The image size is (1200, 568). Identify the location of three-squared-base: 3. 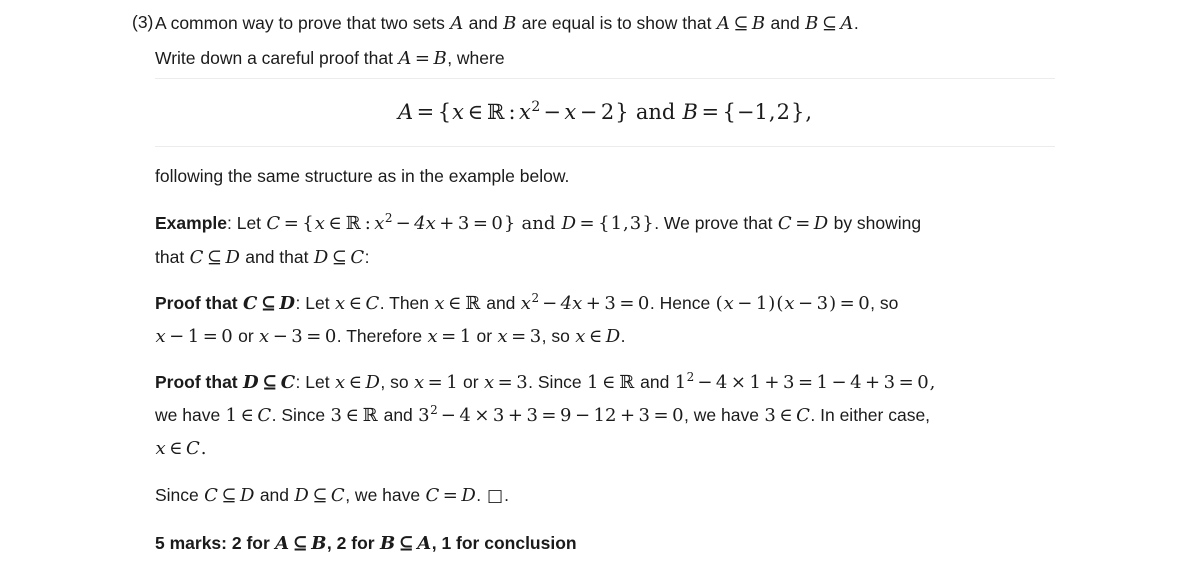
(424, 415).